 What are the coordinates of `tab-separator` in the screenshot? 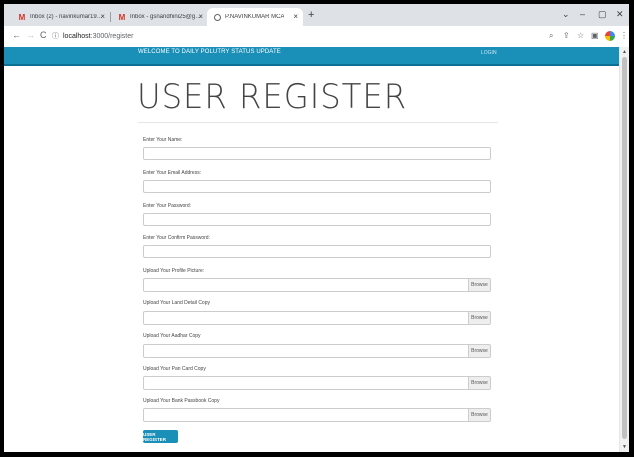 It's located at (110, 17).